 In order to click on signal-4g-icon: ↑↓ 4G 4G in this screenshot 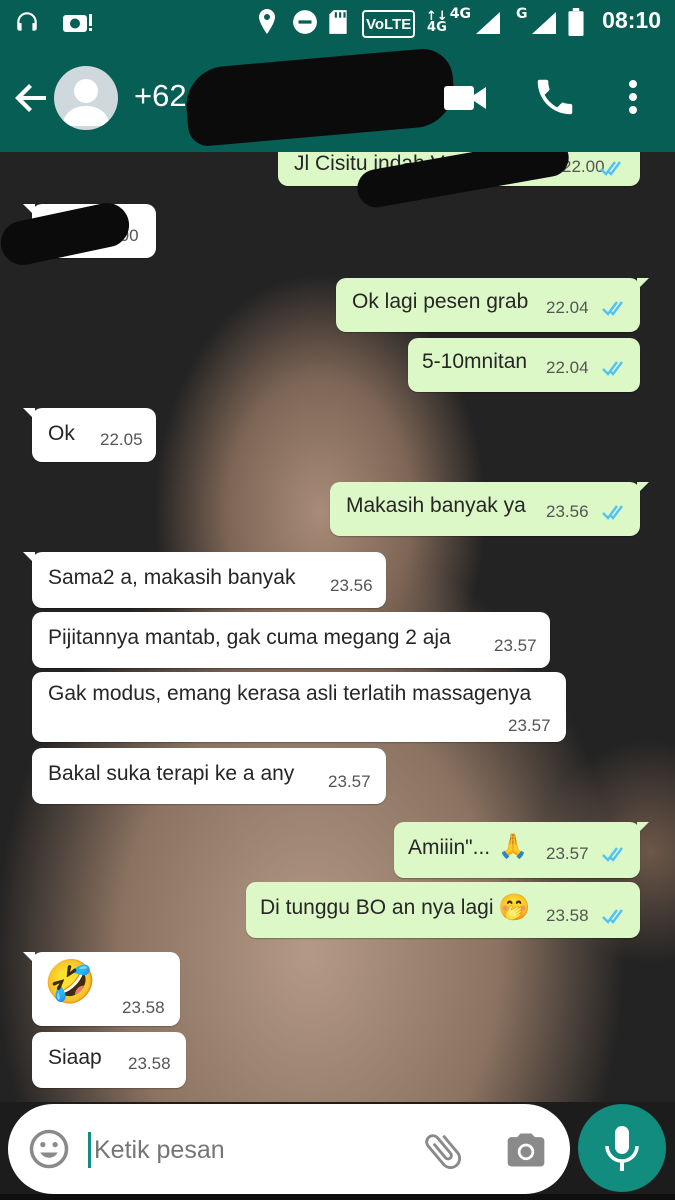, I will do `click(464, 21)`.